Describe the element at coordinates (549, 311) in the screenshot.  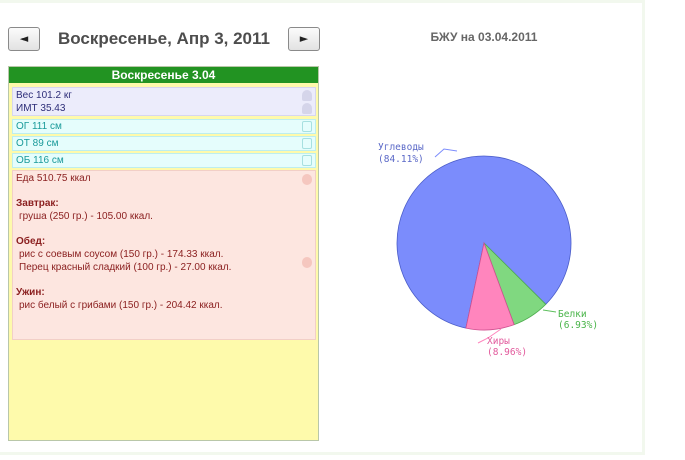
I see `protein-leader-line` at that location.